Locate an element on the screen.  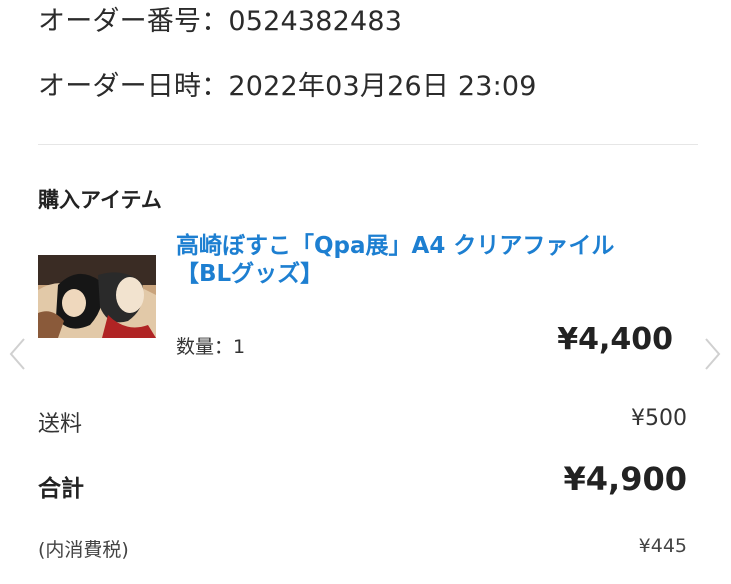
shipping-value: ¥500 is located at coordinates (659, 418).